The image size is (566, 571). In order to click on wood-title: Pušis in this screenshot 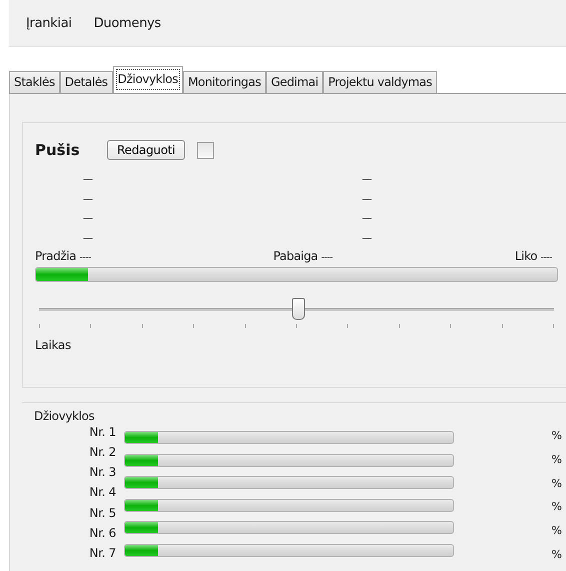, I will do `click(58, 150)`.